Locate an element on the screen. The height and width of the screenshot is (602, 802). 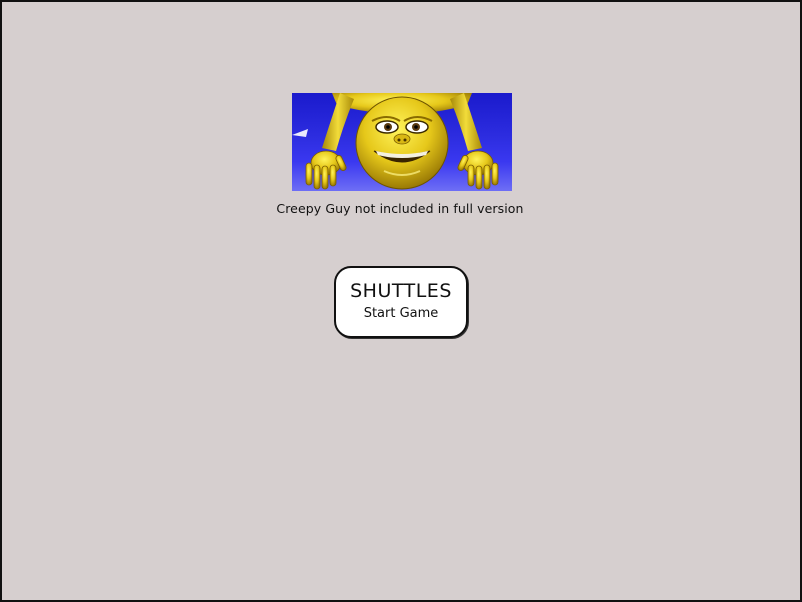
game-title: SHUTTLES is located at coordinates (401, 291).